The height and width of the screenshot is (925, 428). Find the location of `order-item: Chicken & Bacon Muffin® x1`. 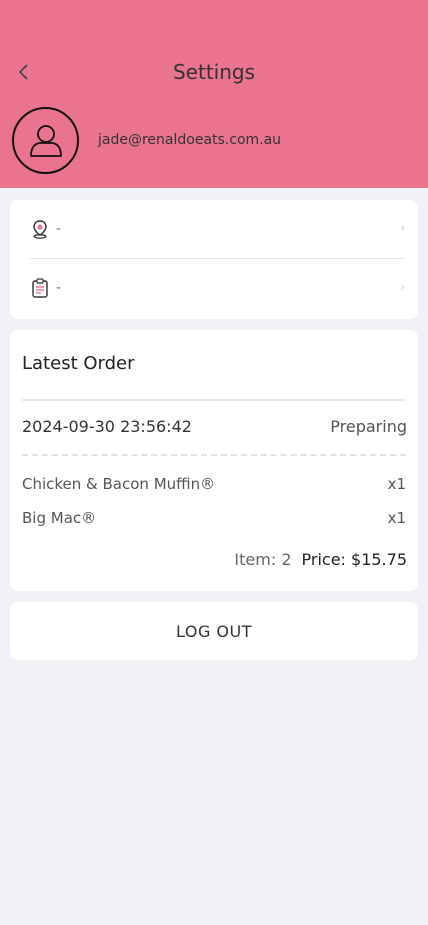

order-item: Chicken & Bacon Muffin® x1 is located at coordinates (214, 484).